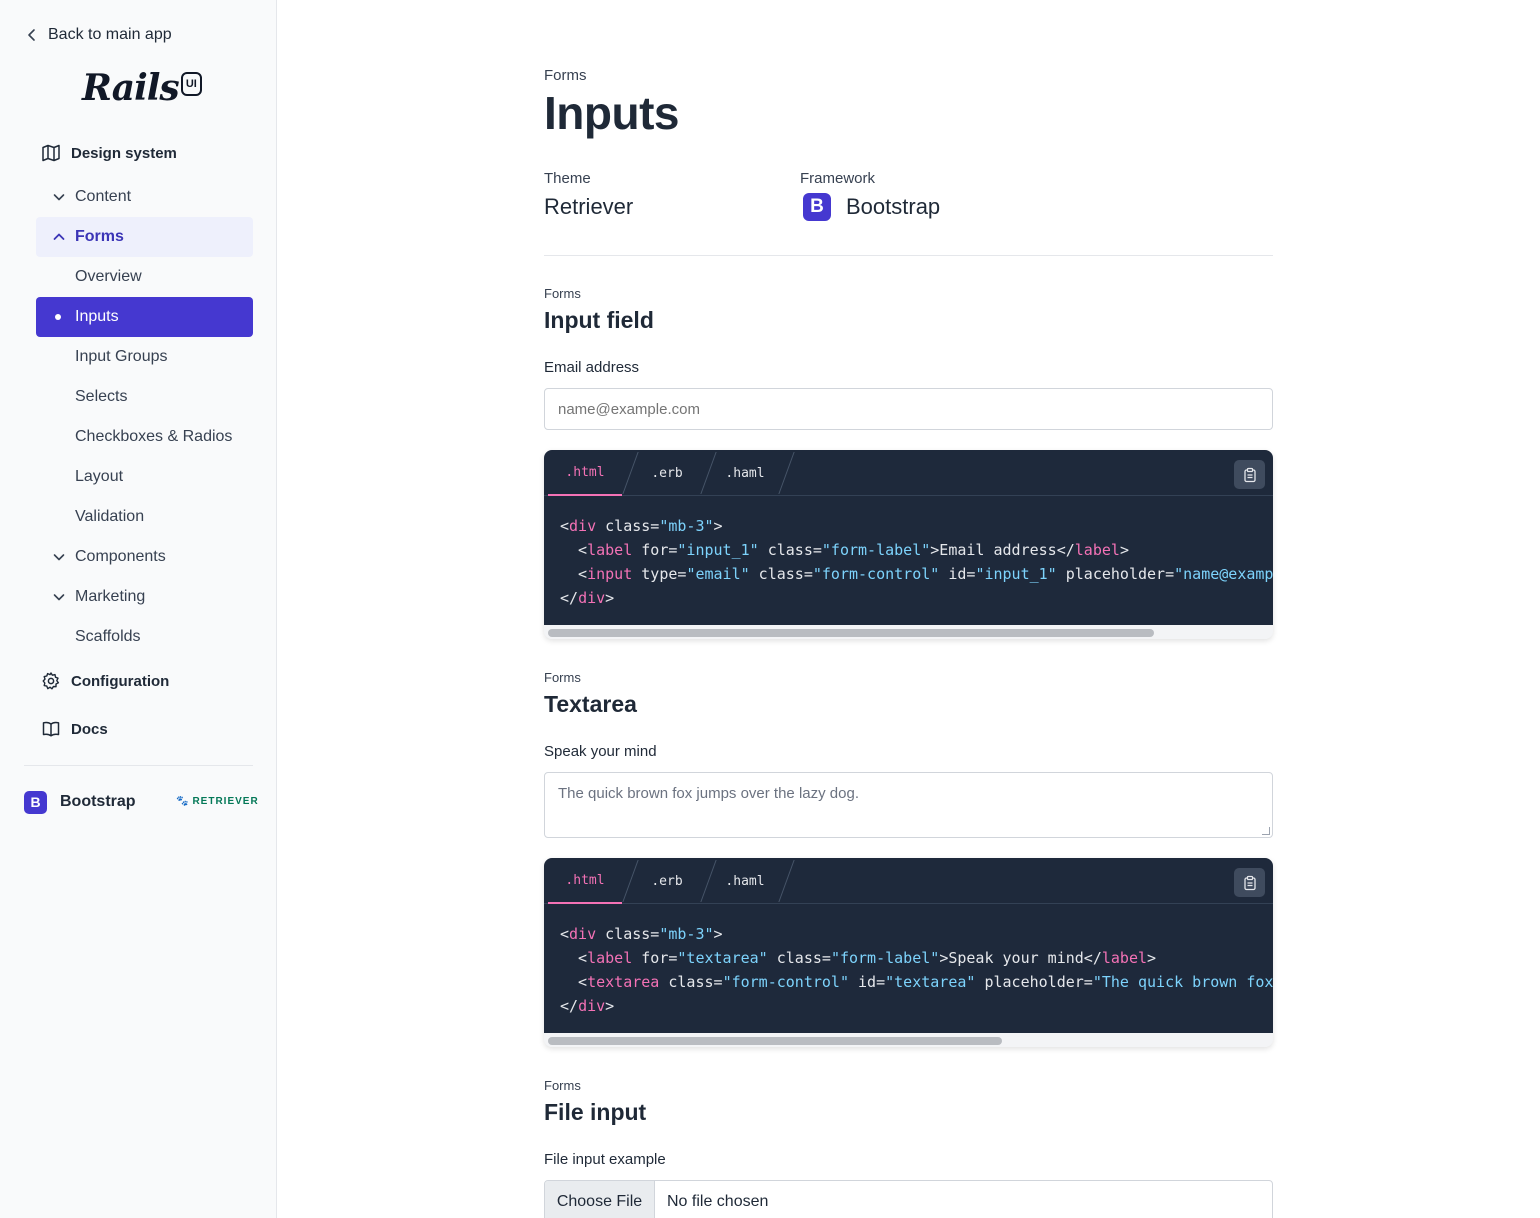 The width and height of the screenshot is (1540, 1218). I want to click on code-line: </div>, so click(916, 1006).